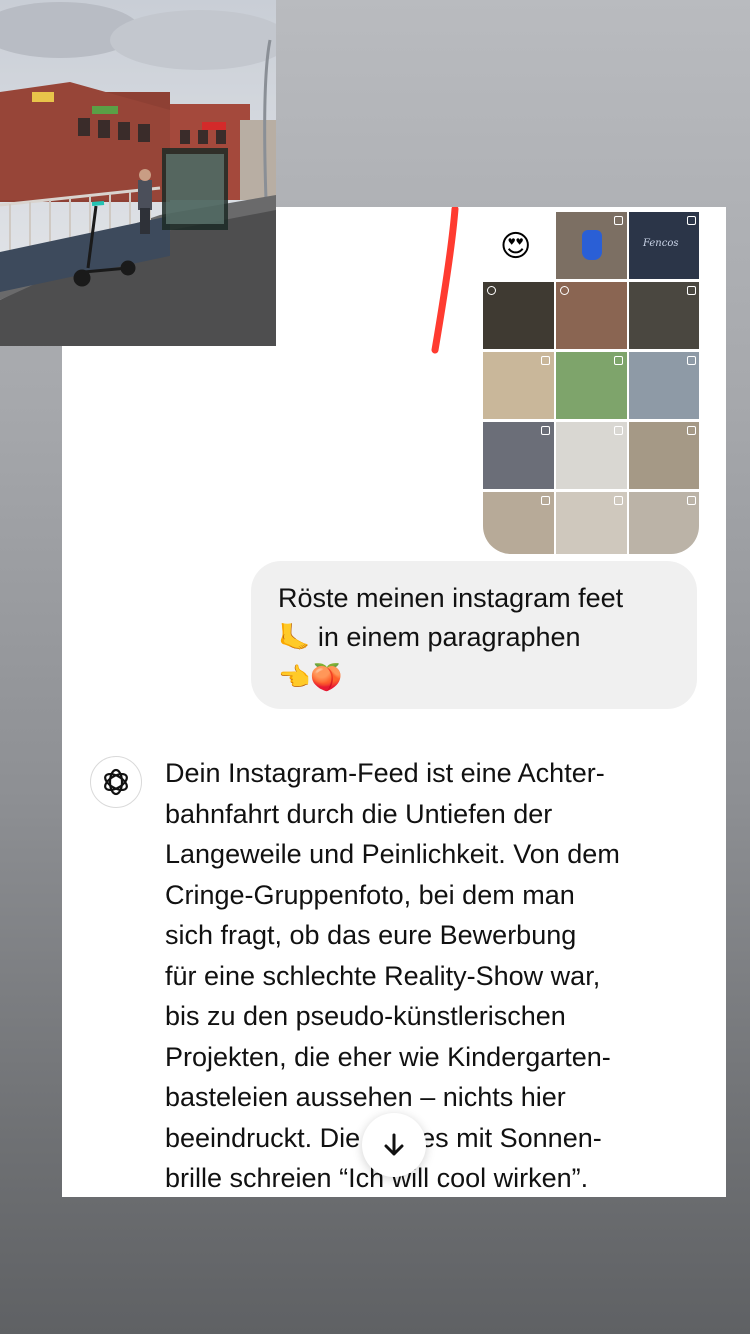 This screenshot has width=750, height=1334. I want to click on tile-room-door, so click(591, 523).